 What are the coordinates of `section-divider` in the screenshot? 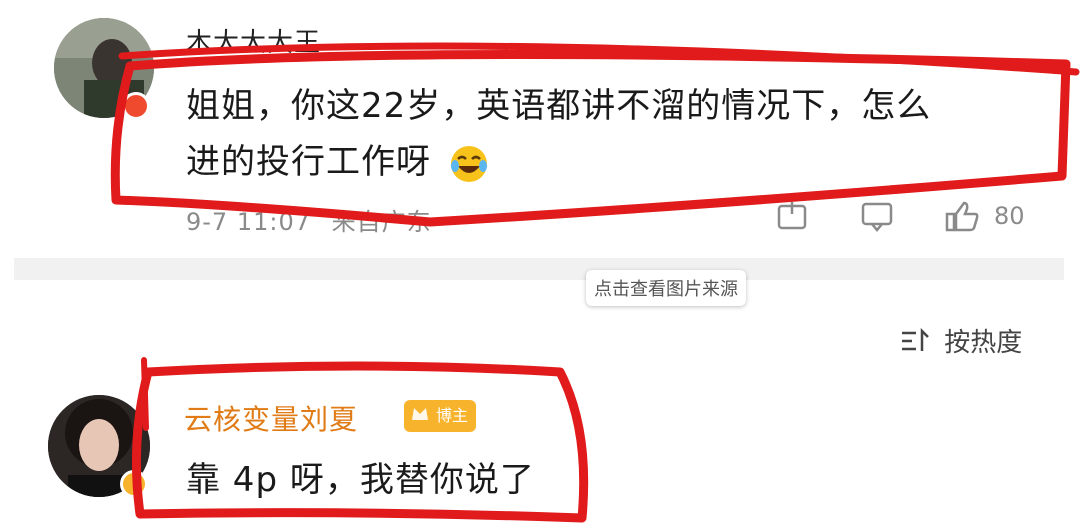 It's located at (539, 269).